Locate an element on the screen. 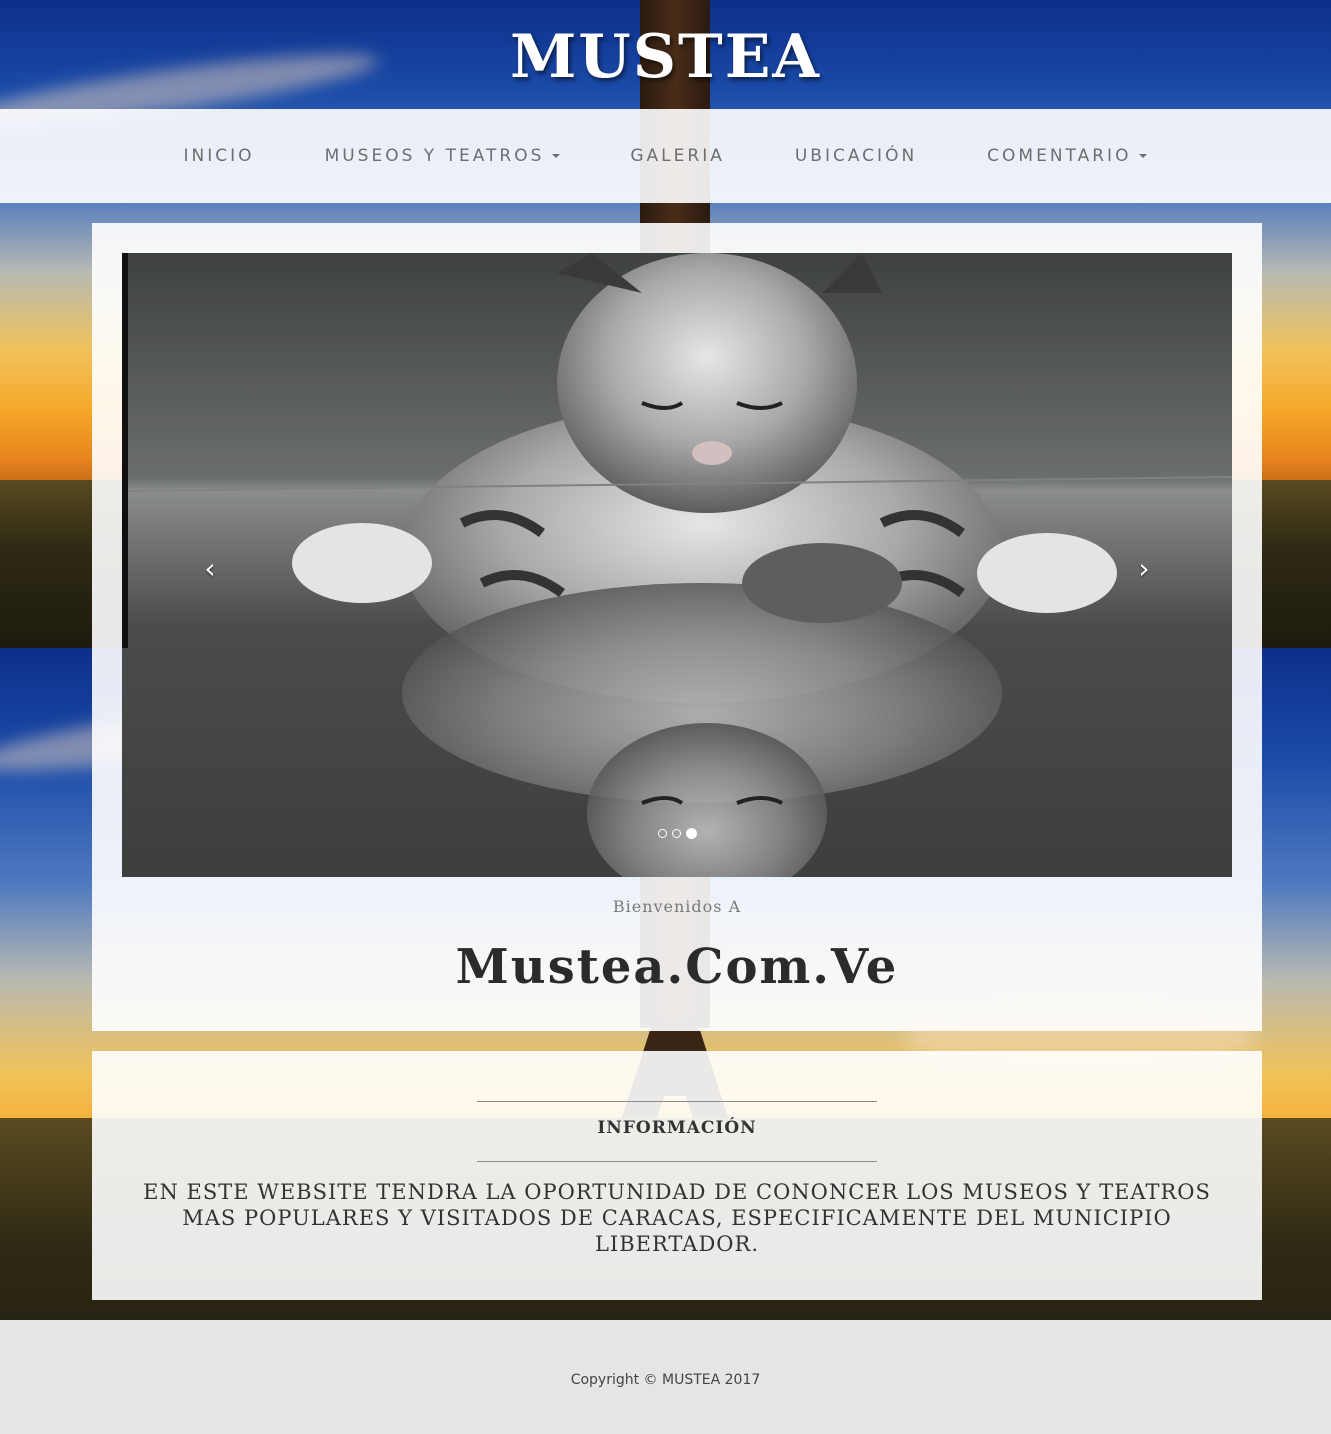 The width and height of the screenshot is (1331, 1434). copyright-text: Copyright © MUSTEA 2017 is located at coordinates (665, 1380).